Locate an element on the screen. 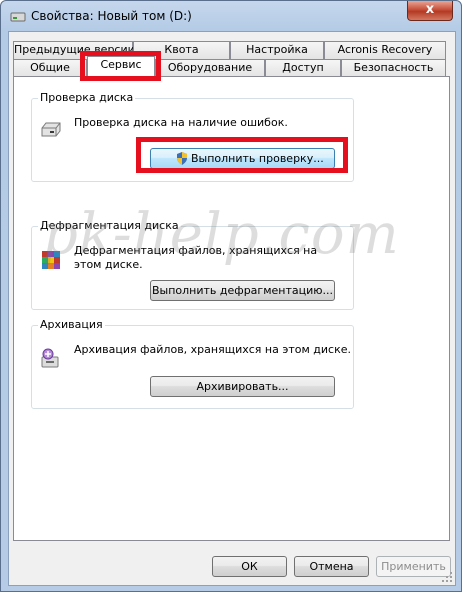 This screenshot has width=462, height=592. backup-icon is located at coordinates (50, 358).